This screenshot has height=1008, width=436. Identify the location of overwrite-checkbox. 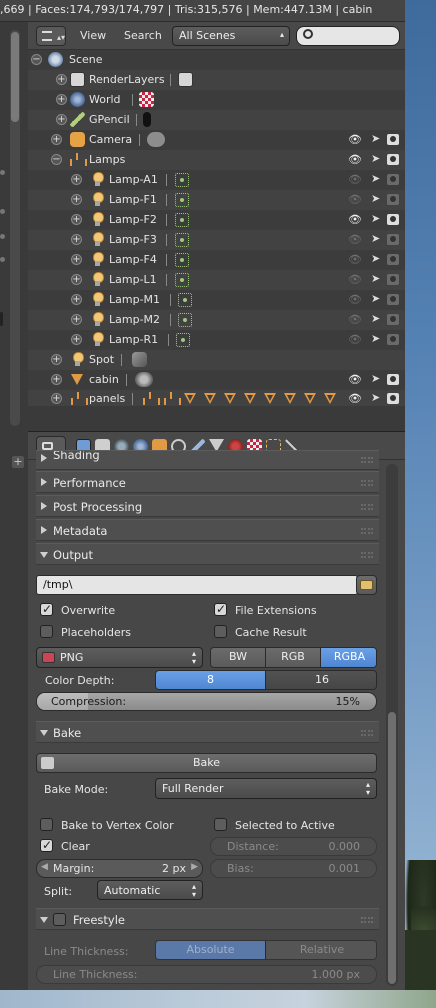
(46, 609).